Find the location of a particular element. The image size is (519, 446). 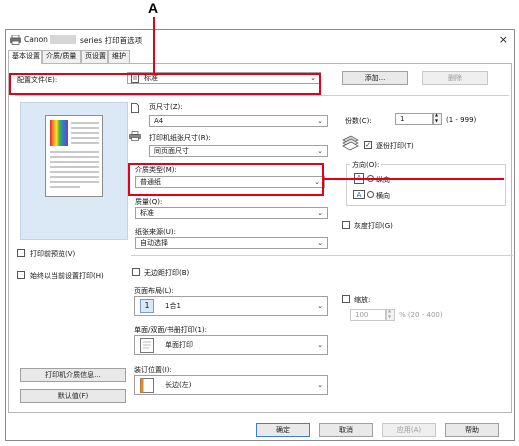

callout-a-leader is located at coordinates (154, 45).